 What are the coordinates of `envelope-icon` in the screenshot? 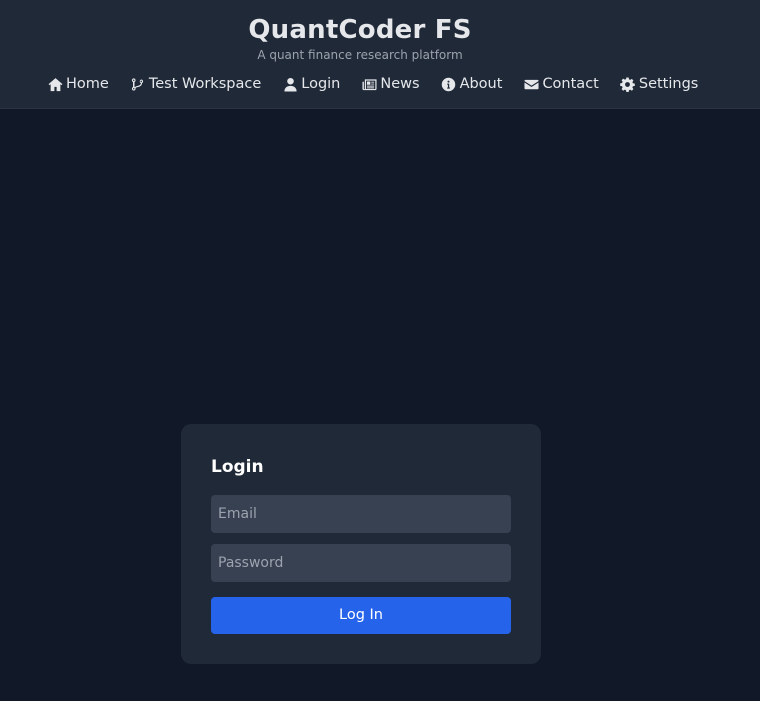 It's located at (531, 84).